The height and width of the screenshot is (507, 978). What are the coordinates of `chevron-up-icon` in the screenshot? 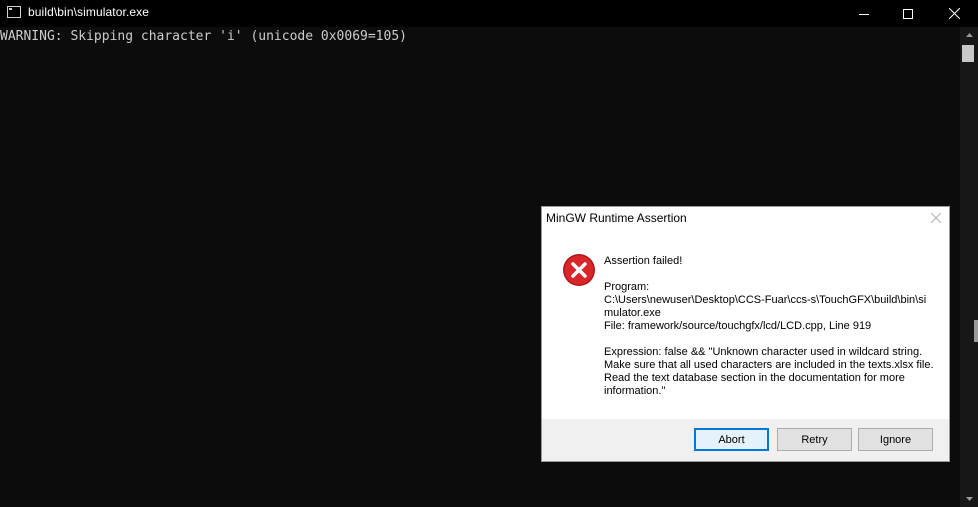 It's located at (969, 35).